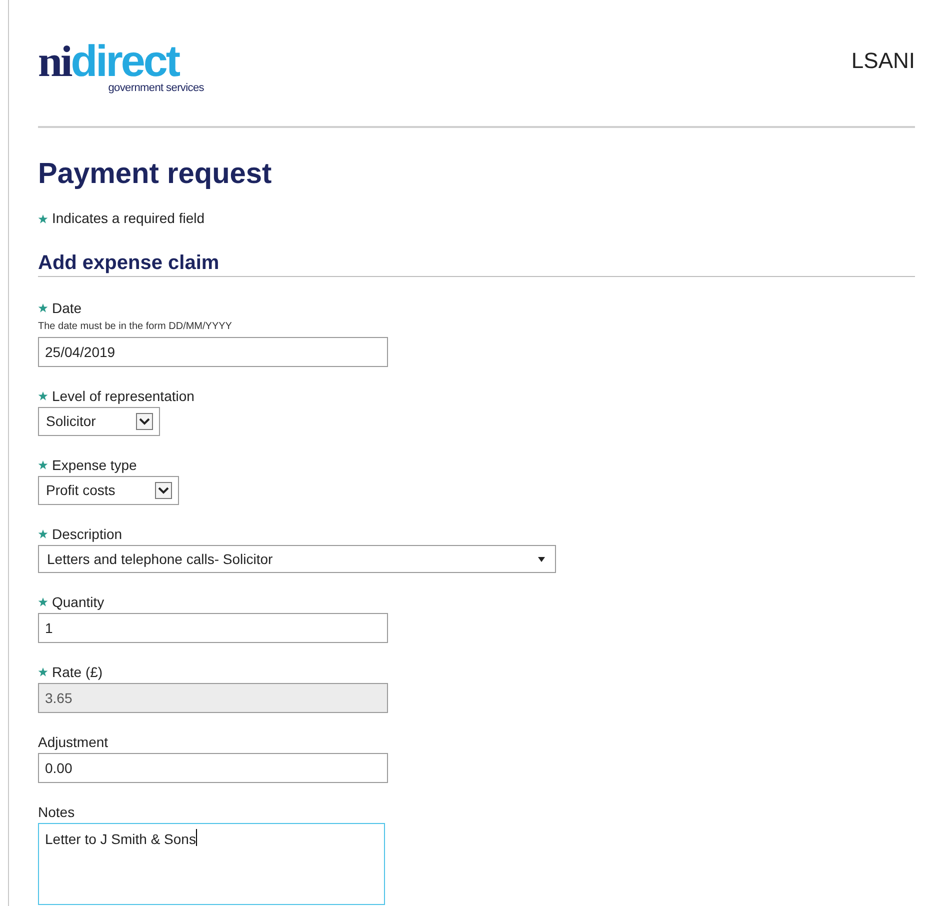  Describe the element at coordinates (77, 672) in the screenshot. I see `field-label: Rate (£)` at that location.